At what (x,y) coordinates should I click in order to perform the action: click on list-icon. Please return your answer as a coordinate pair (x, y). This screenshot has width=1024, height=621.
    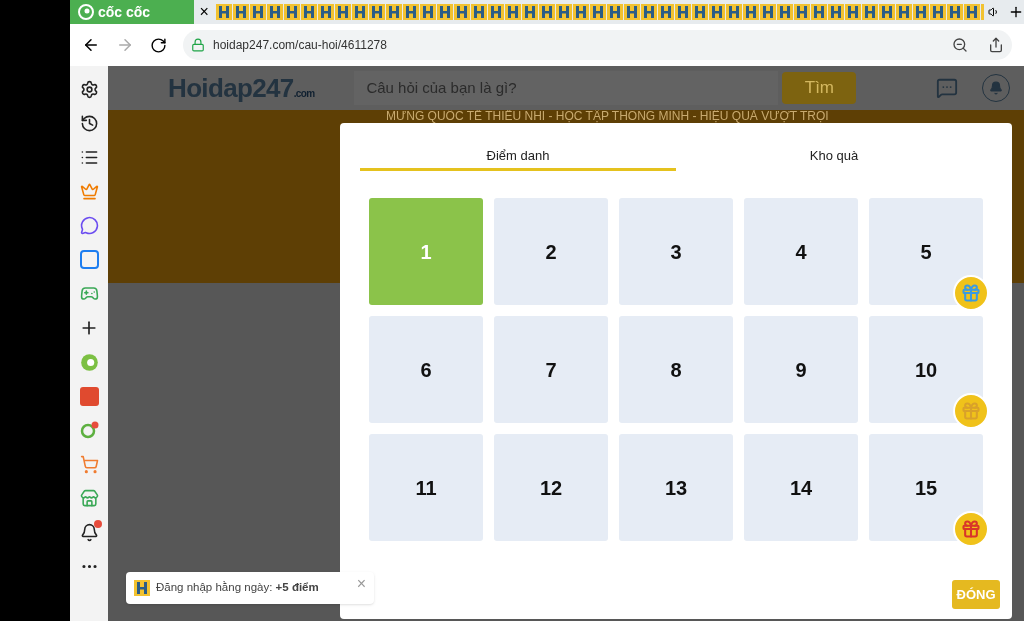
    Looking at the image, I should click on (89, 157).